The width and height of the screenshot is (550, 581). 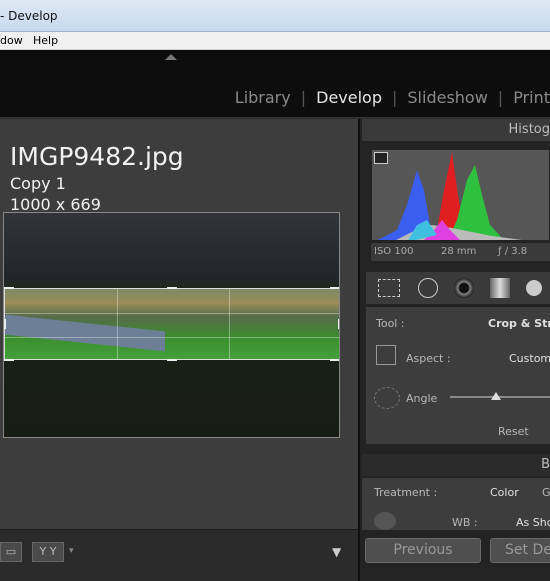 What do you see at coordinates (275, 84) in the screenshot?
I see `module-picker` at bounding box center [275, 84].